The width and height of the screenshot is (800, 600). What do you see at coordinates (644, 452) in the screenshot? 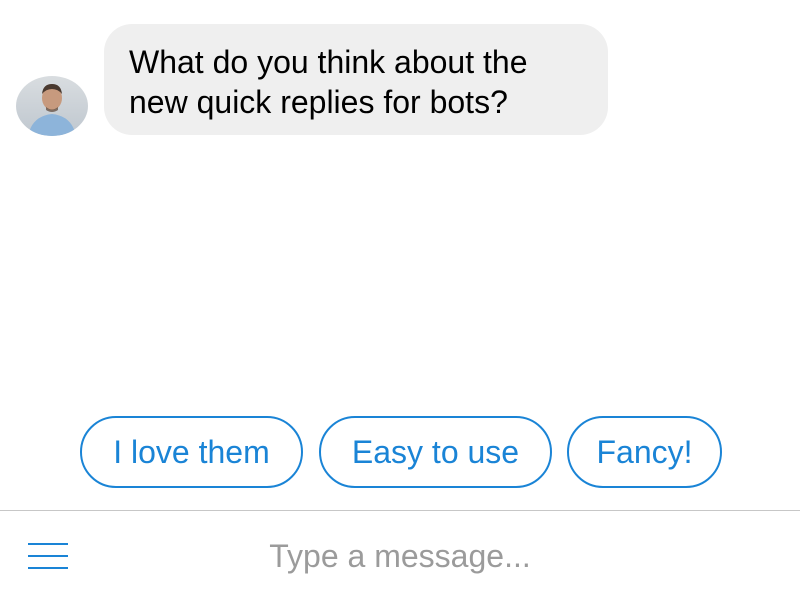
I see `quick-reply-fancy: Fancy!` at bounding box center [644, 452].